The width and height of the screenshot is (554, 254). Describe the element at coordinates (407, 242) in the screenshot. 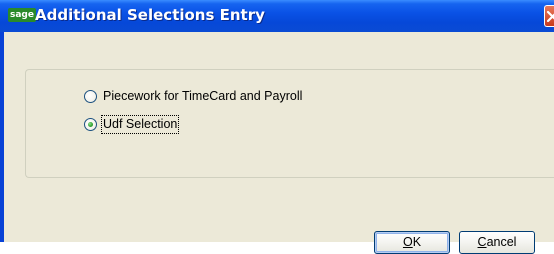

I see `ok-accel: O` at that location.